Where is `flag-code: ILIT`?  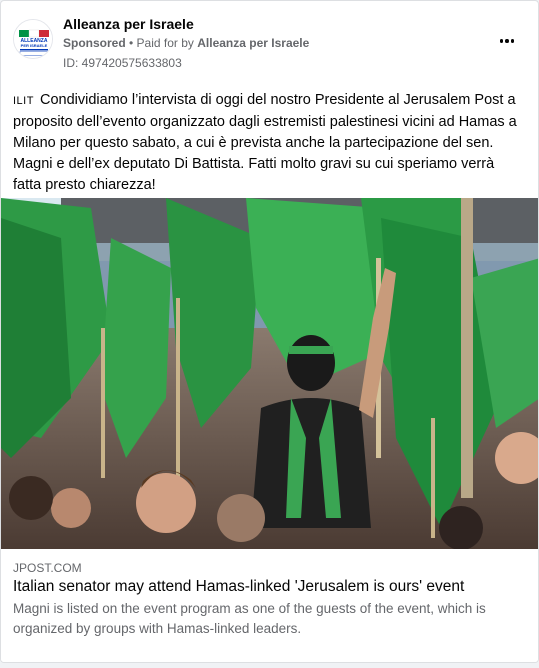
flag-code: ILIT is located at coordinates (23, 101).